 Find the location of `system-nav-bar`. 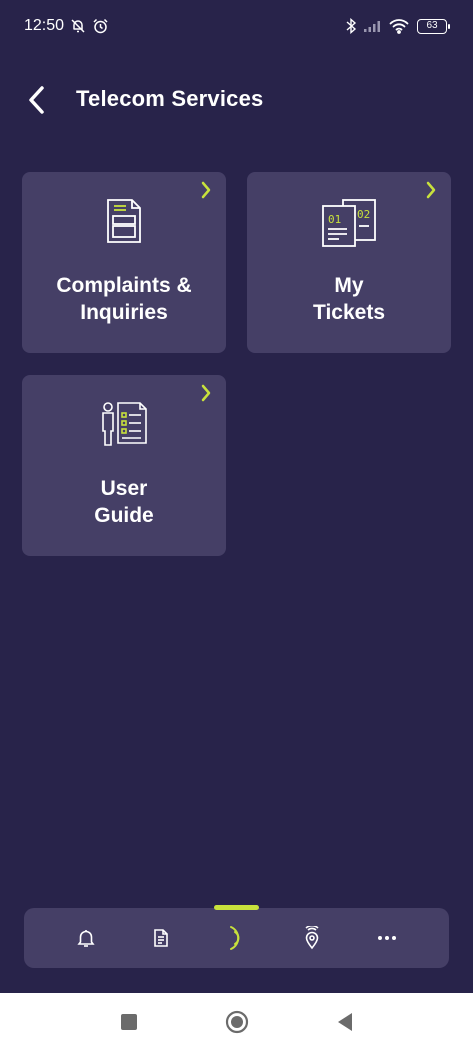

system-nav-bar is located at coordinates (236, 1021).